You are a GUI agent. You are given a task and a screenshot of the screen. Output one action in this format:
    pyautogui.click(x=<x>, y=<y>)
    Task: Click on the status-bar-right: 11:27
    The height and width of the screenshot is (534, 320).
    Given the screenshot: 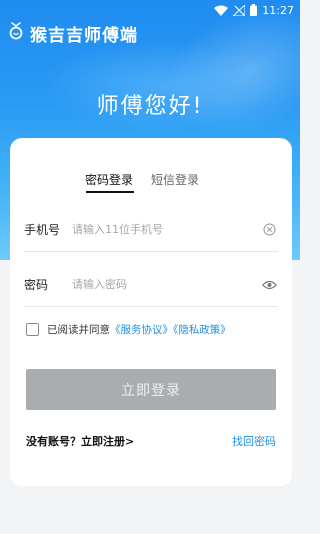 What is the action you would take?
    pyautogui.click(x=254, y=10)
    